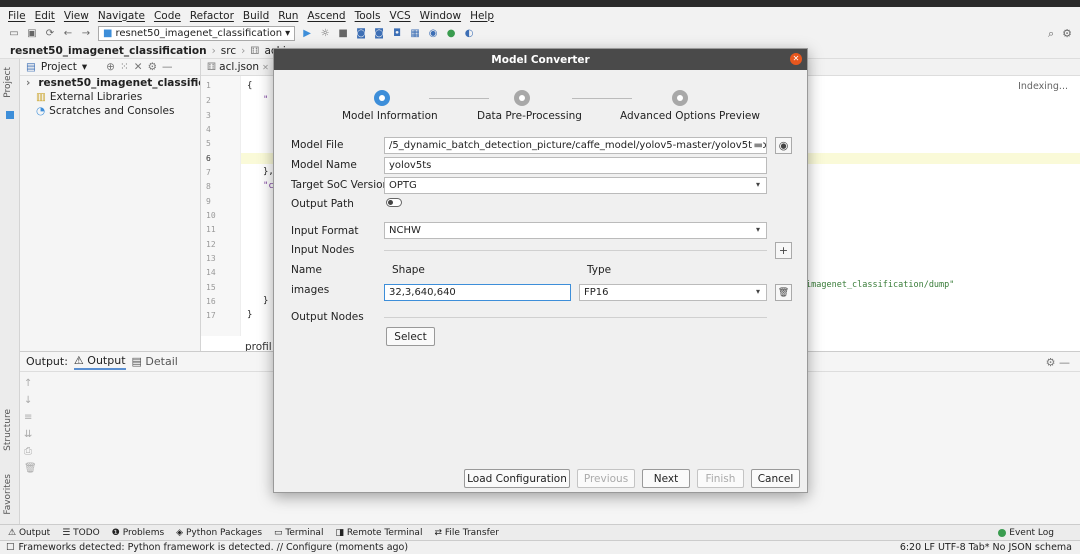 This screenshot has height=554, width=1080. What do you see at coordinates (298, 533) in the screenshot?
I see `tool-terminal: ▭ Terminal` at bounding box center [298, 533].